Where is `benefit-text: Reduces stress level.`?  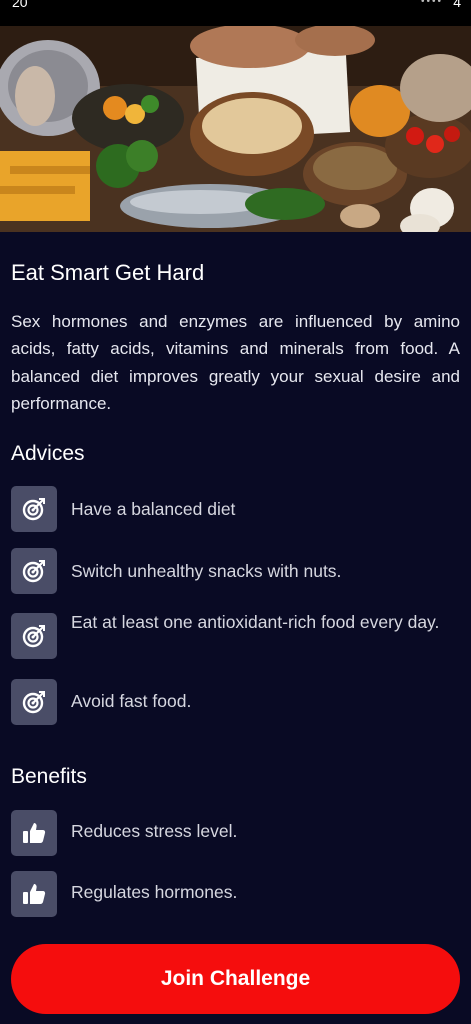 benefit-text: Reduces stress level. is located at coordinates (154, 831).